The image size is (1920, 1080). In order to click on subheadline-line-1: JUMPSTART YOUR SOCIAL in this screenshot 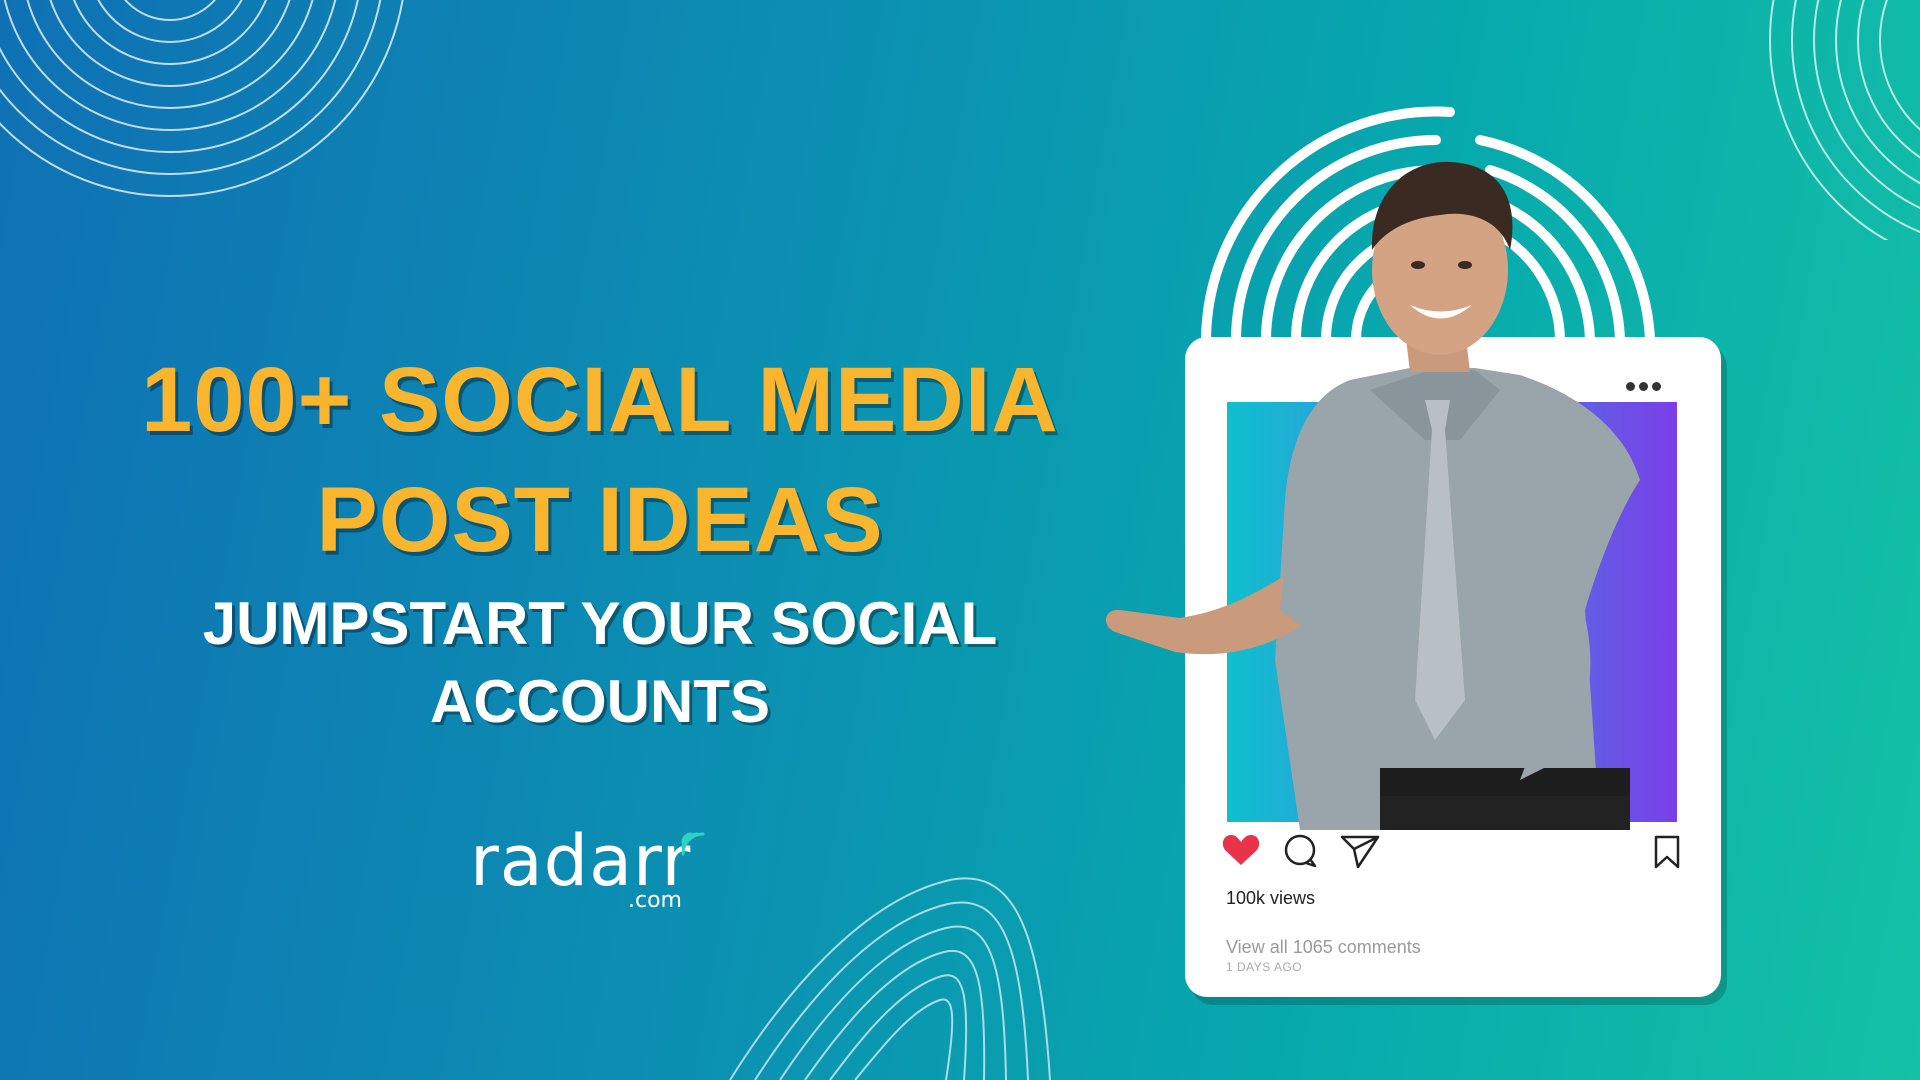, I will do `click(600, 623)`.